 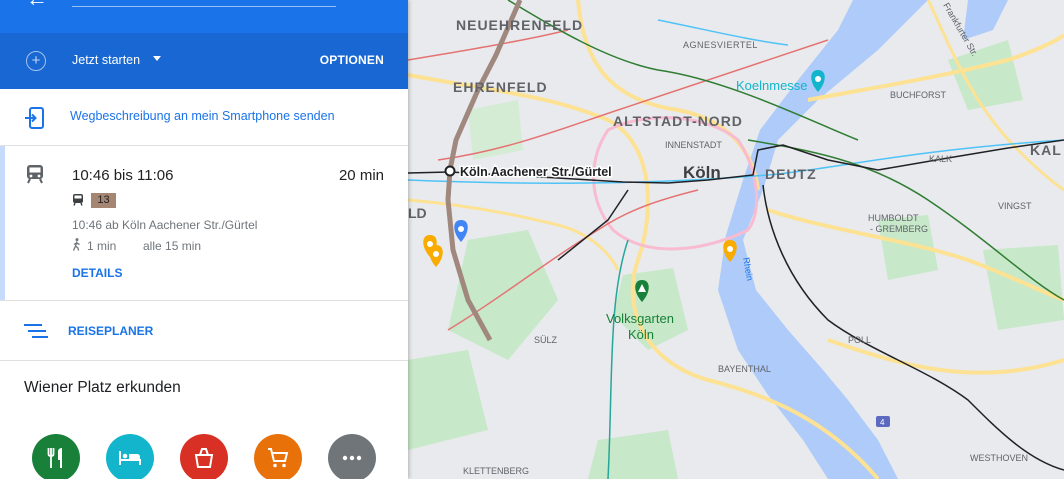 I want to click on district-label: EHRENFELD, so click(x=500, y=87).